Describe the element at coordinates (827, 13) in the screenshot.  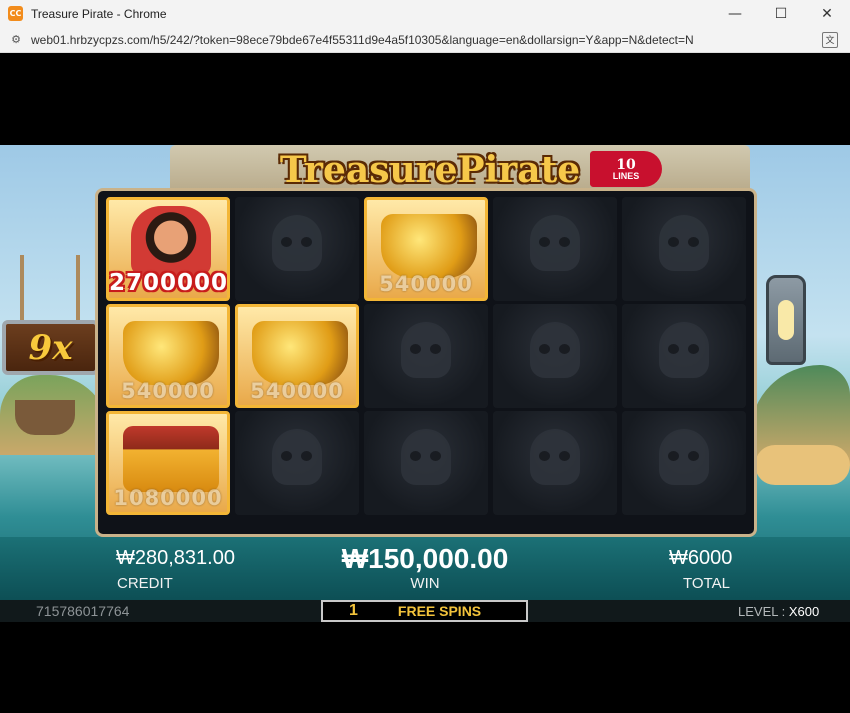
I see `close-button: ✕` at that location.